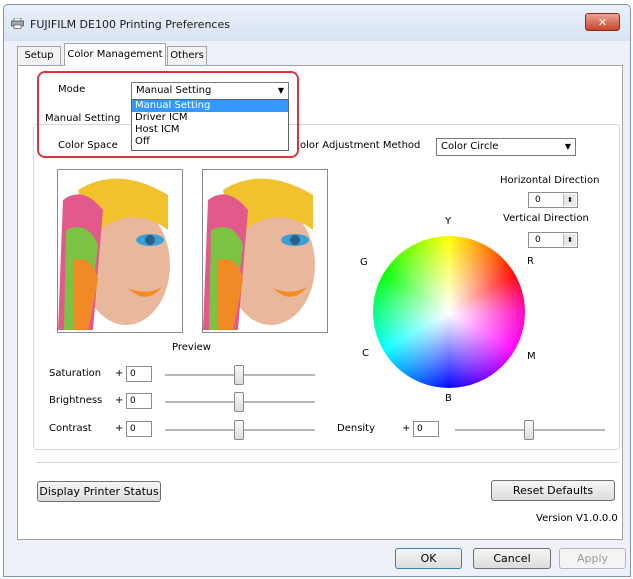 The height and width of the screenshot is (579, 633). Describe the element at coordinates (239, 430) in the screenshot. I see `contrast-slider-thumb` at that location.